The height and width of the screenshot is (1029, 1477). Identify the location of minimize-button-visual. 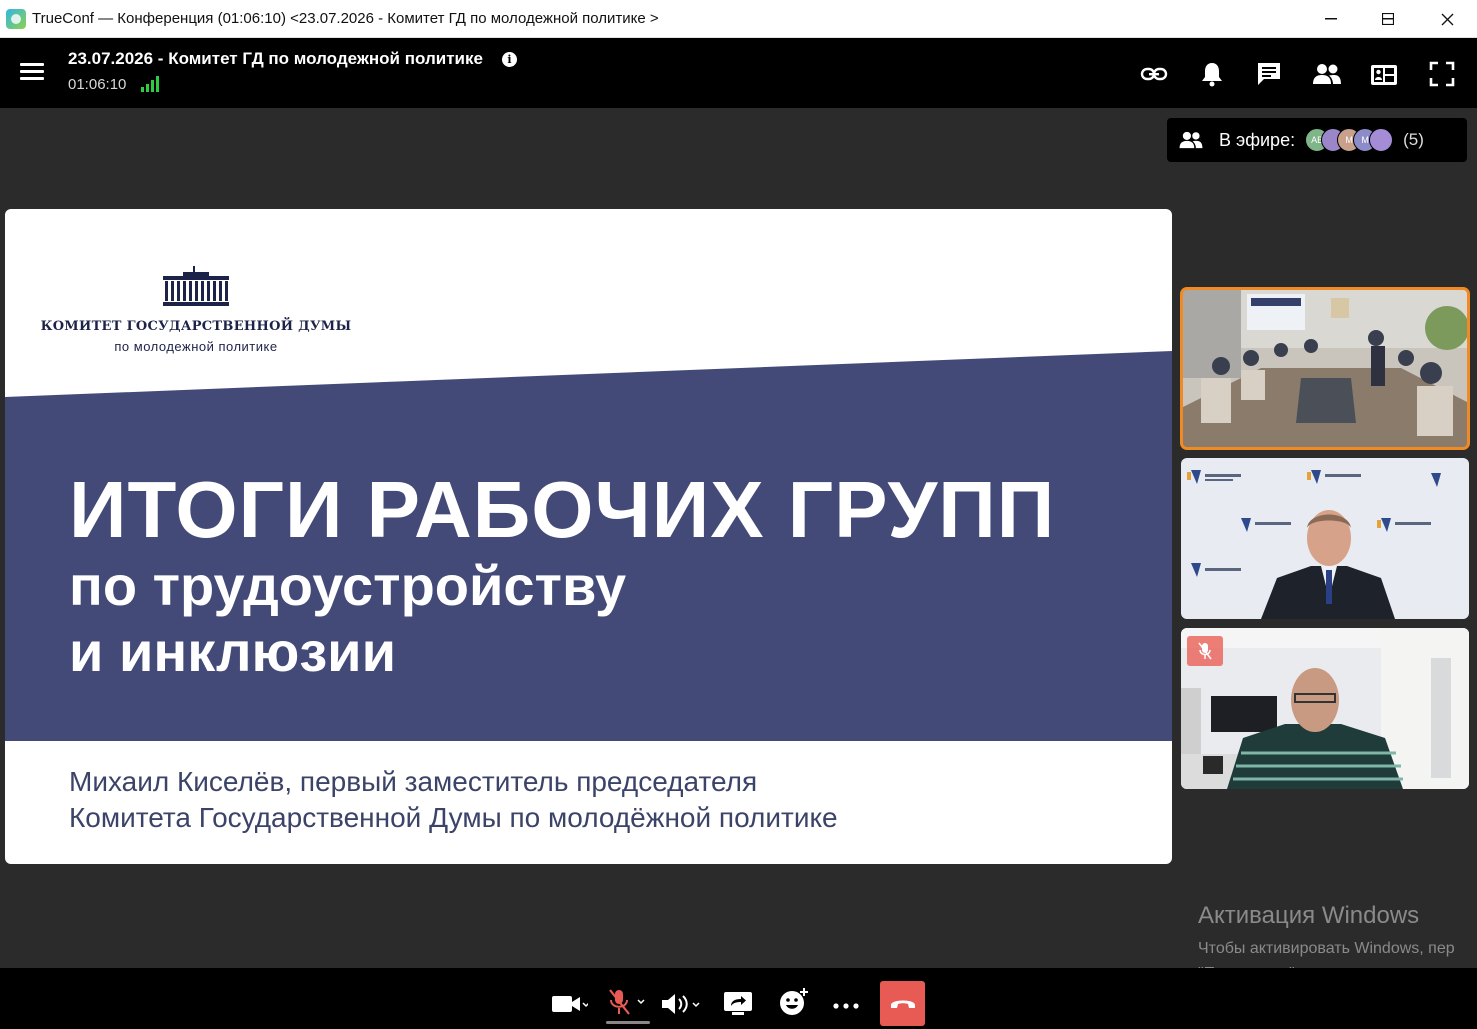
(1331, 19).